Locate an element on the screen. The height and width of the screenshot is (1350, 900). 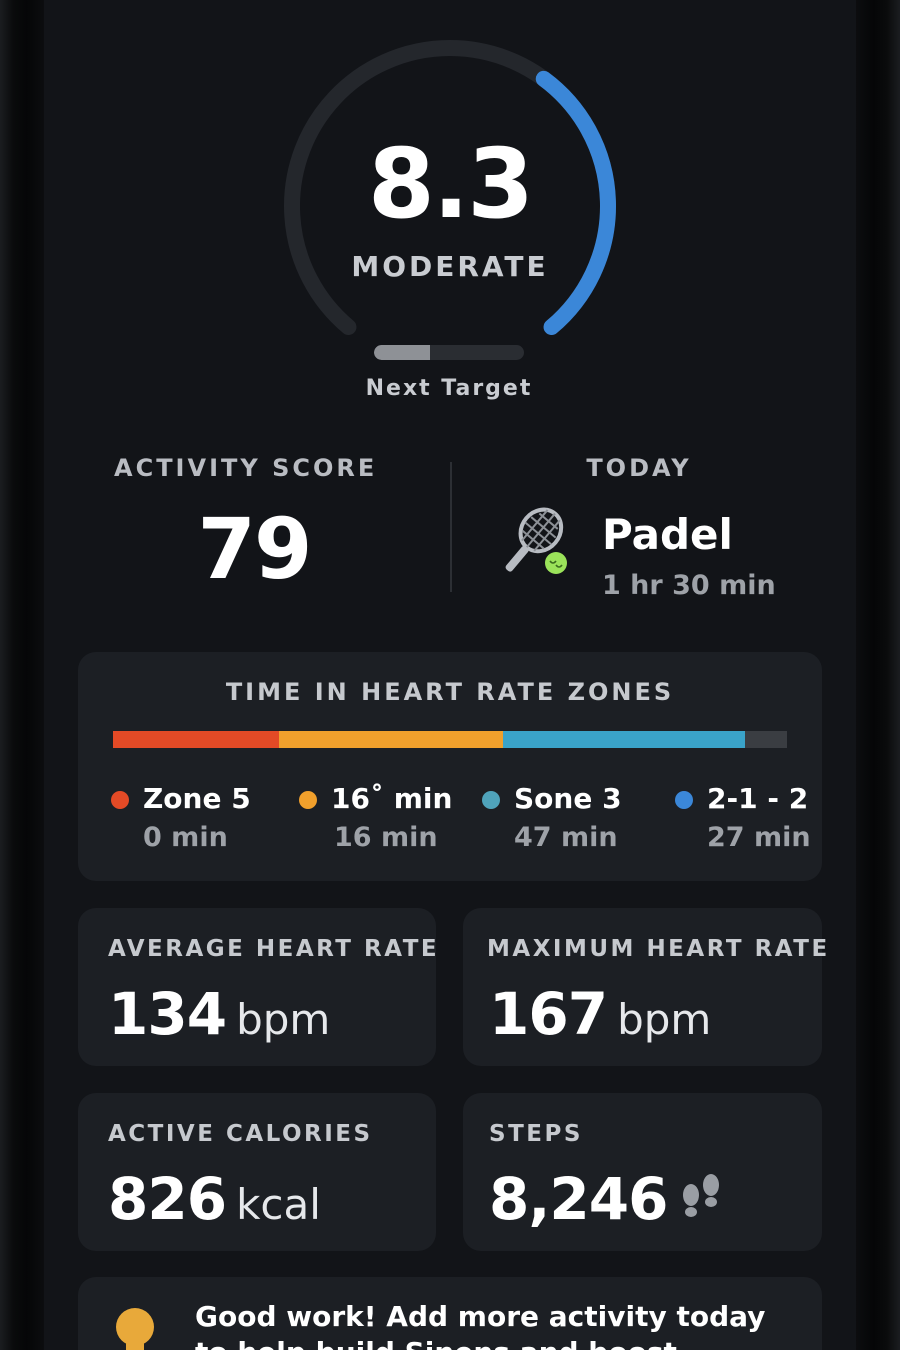
next-target-progress is located at coordinates (449, 352).